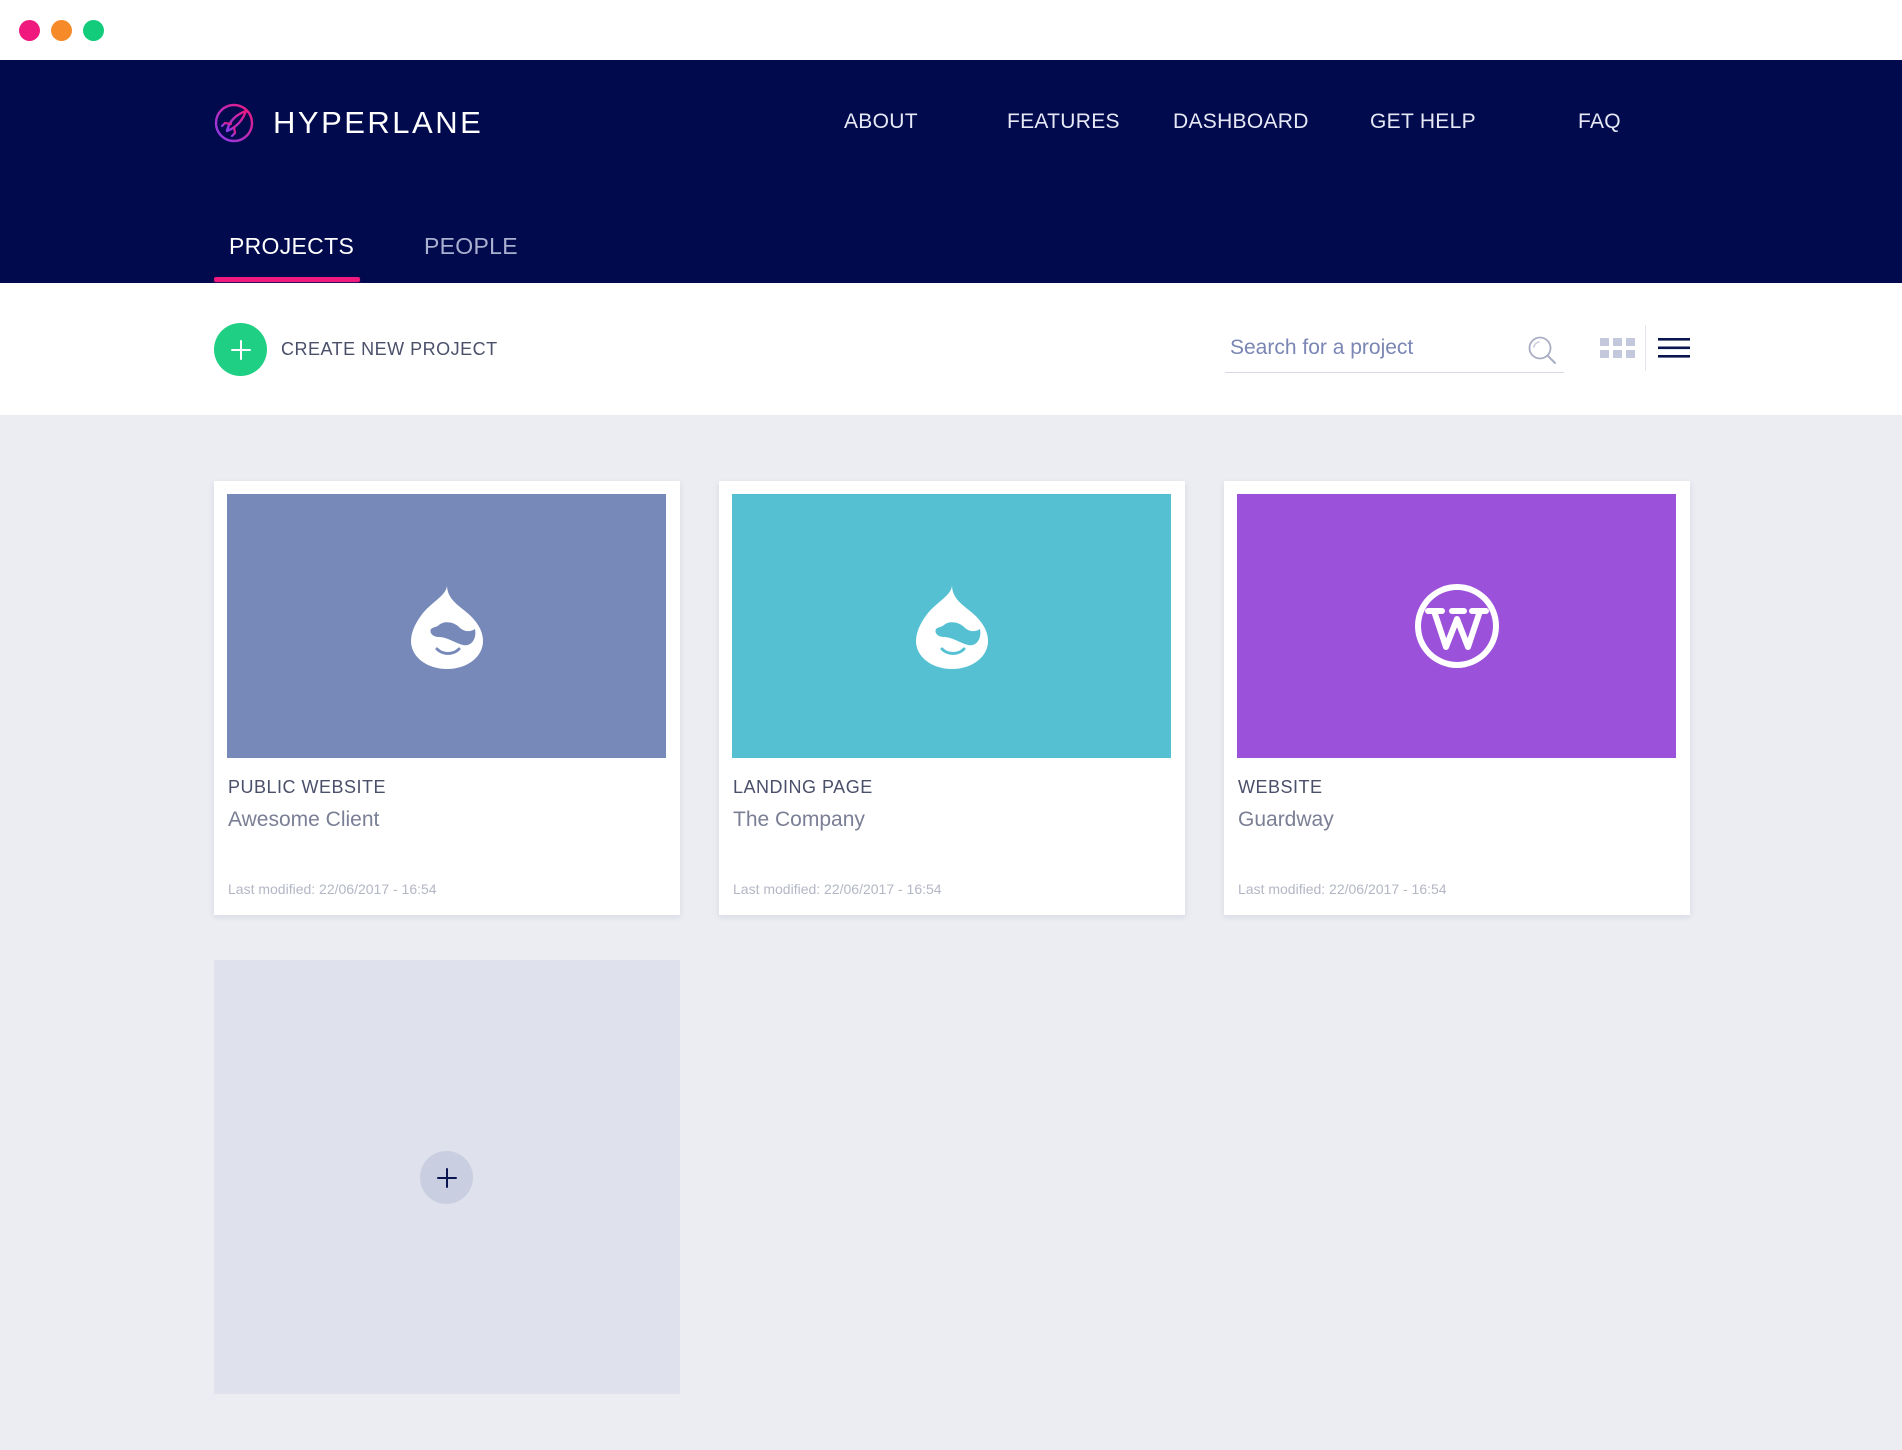 Image resolution: width=1902 pixels, height=1450 pixels. What do you see at coordinates (1617, 349) in the screenshot?
I see `grid-view-icon` at bounding box center [1617, 349].